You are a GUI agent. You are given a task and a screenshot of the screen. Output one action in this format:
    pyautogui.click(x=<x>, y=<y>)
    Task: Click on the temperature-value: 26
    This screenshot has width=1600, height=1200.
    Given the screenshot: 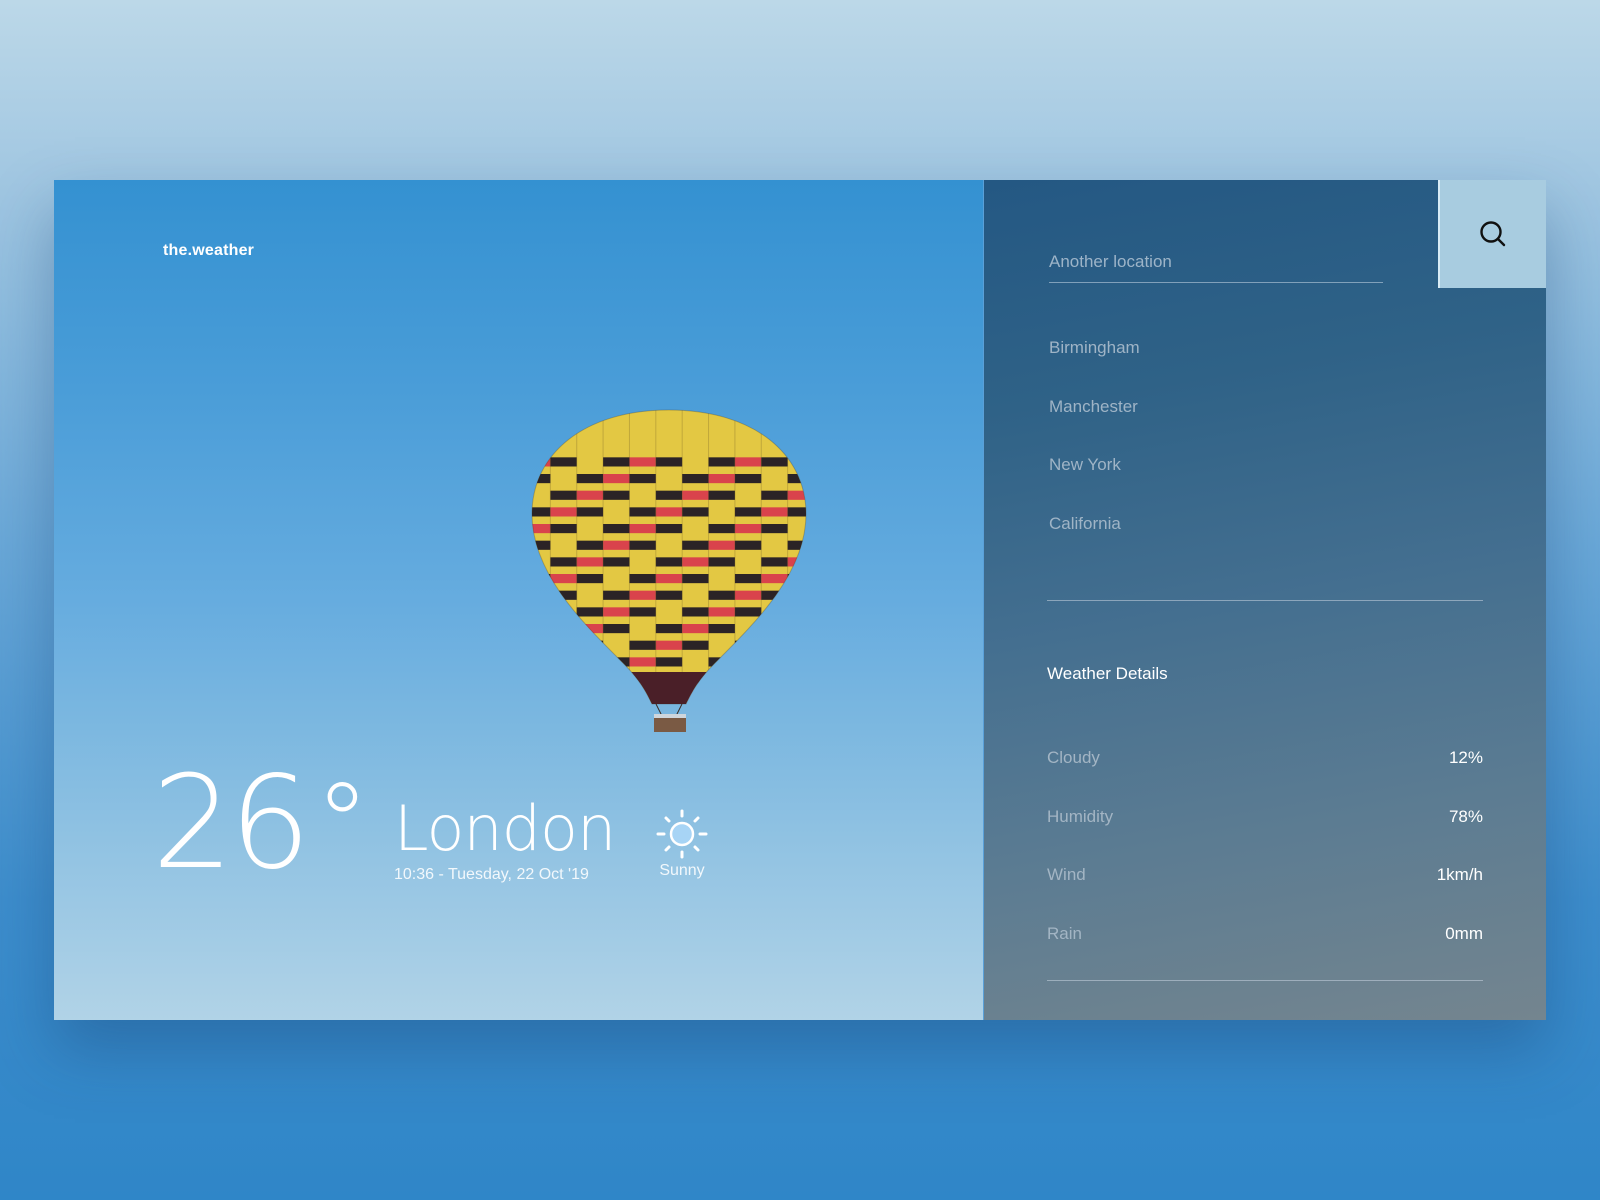 What is the action you would take?
    pyautogui.click(x=231, y=823)
    